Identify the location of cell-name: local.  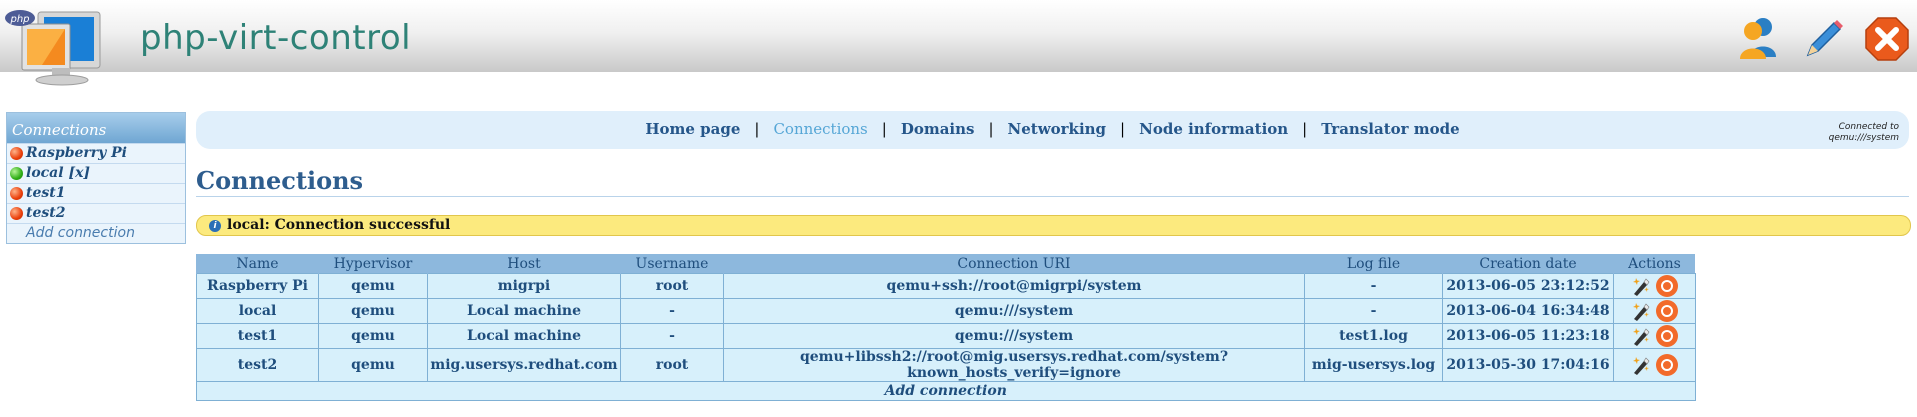
(257, 311).